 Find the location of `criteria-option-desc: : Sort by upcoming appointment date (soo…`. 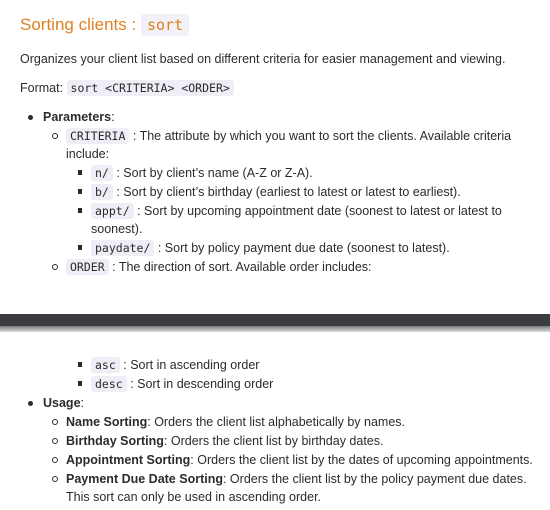

criteria-option-desc: : Sort by upcoming appointment date (soo… is located at coordinates (296, 220).